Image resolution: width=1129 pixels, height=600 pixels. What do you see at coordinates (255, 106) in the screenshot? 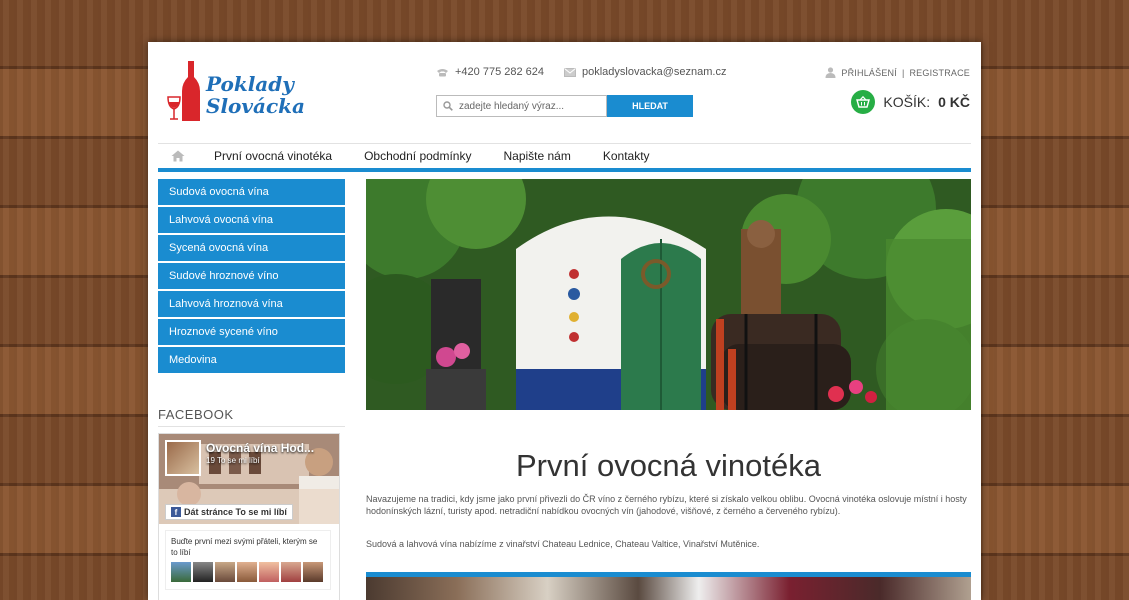
I see `logo-line-2: Slovácka` at bounding box center [255, 106].